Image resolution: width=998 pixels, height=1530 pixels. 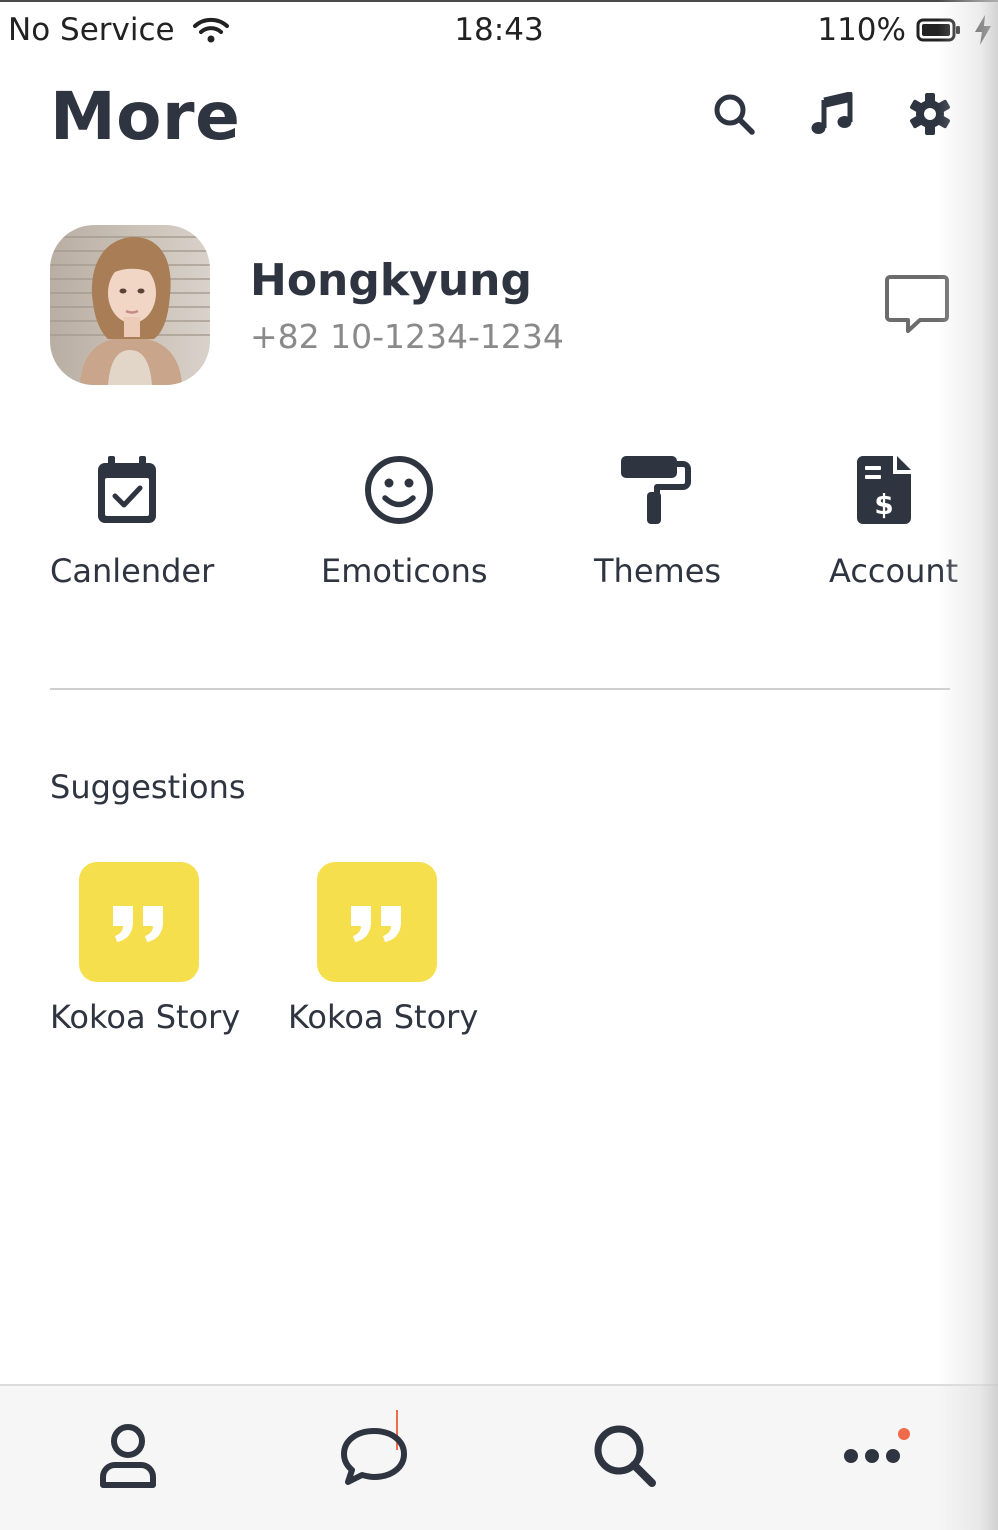 I want to click on tab-chats, so click(x=374, y=1456).